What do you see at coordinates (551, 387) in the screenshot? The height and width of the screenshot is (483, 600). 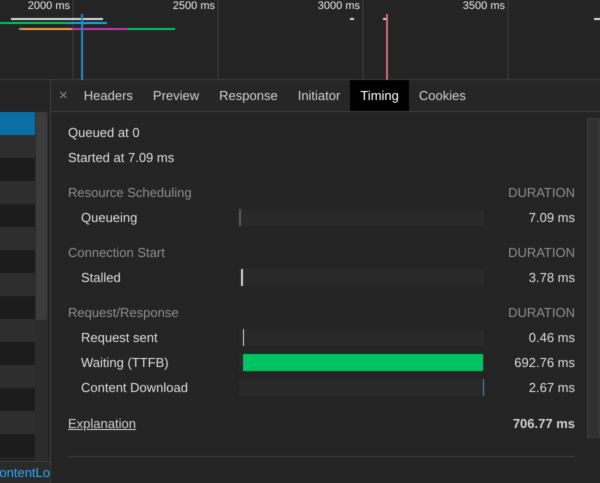 I see `duration-value: 2.67 ms` at bounding box center [551, 387].